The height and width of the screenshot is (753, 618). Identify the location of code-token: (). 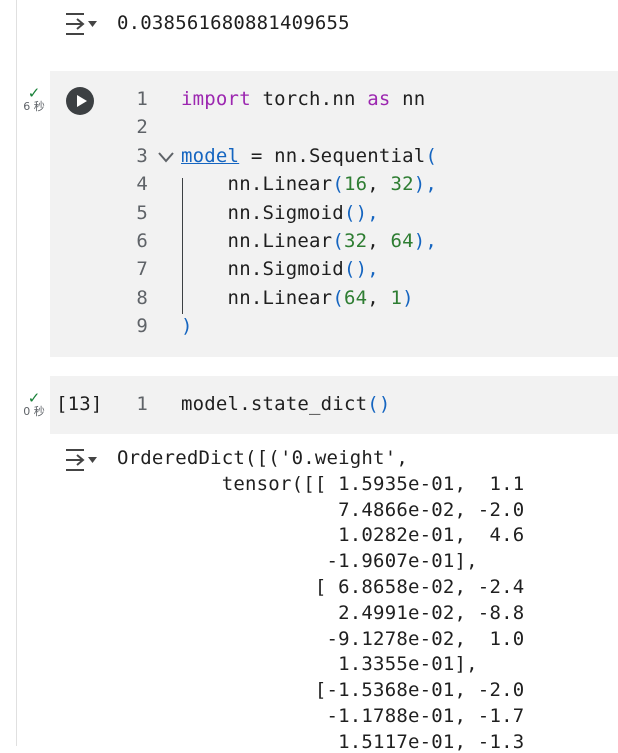
(379, 404).